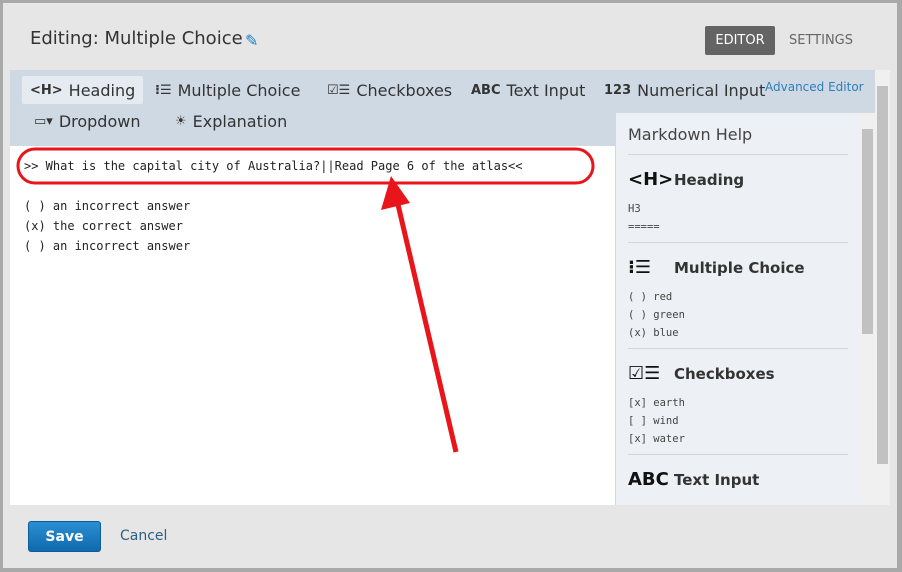 This screenshot has height=572, width=902. What do you see at coordinates (740, 40) in the screenshot?
I see `tab-editor: EDITOR` at bounding box center [740, 40].